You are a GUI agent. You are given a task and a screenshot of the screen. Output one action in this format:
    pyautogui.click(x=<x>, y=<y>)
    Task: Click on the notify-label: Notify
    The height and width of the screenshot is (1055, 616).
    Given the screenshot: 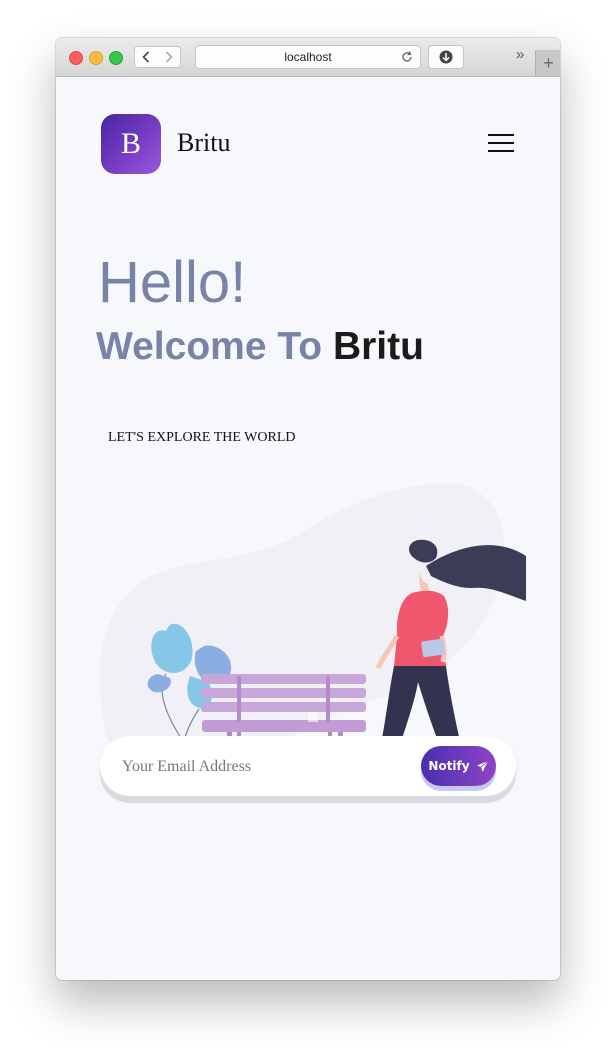 What is the action you would take?
    pyautogui.click(x=449, y=766)
    